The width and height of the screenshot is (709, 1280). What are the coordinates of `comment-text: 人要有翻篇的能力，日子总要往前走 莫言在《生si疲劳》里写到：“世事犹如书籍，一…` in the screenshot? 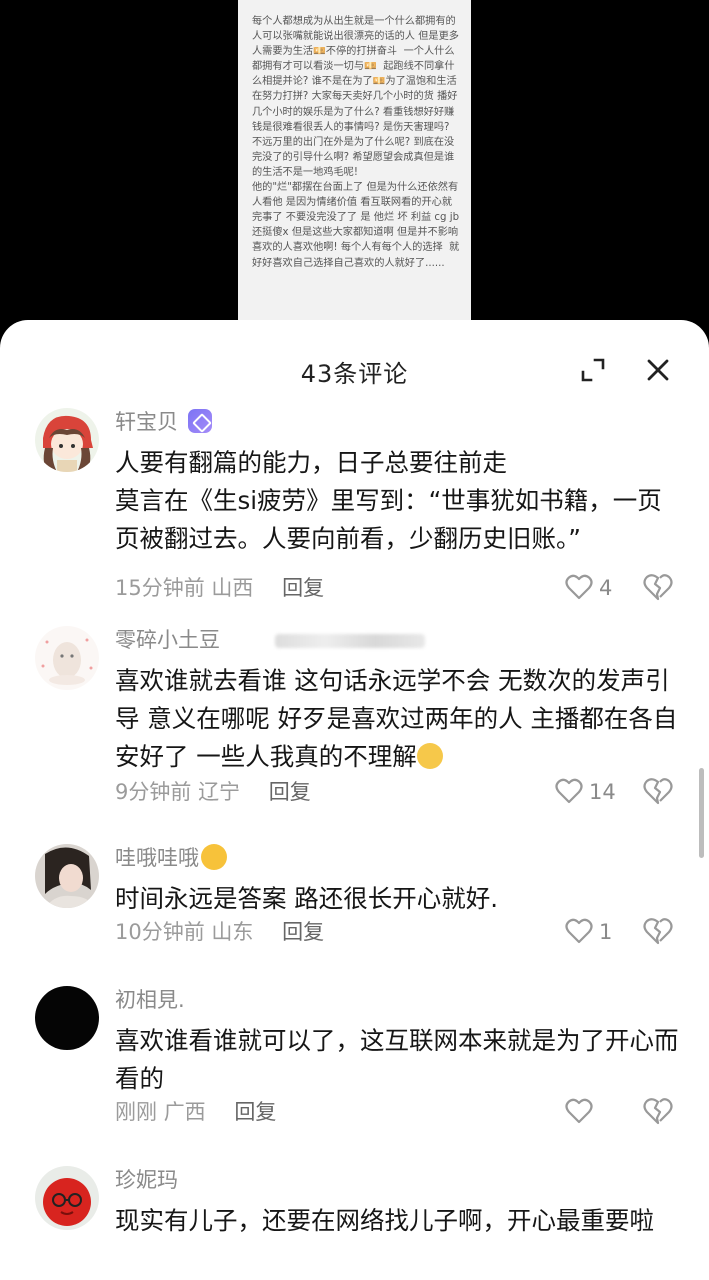 It's located at (388, 500).